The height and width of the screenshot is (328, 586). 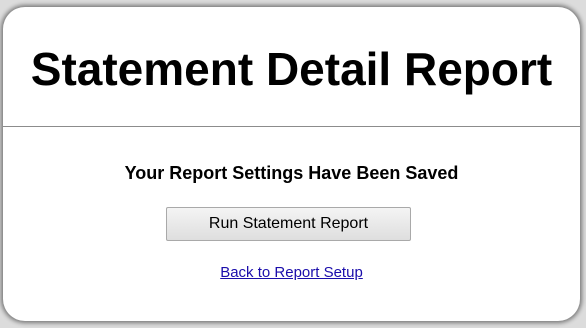 I want to click on back-link-container: Back to Report Setup, so click(x=291, y=273).